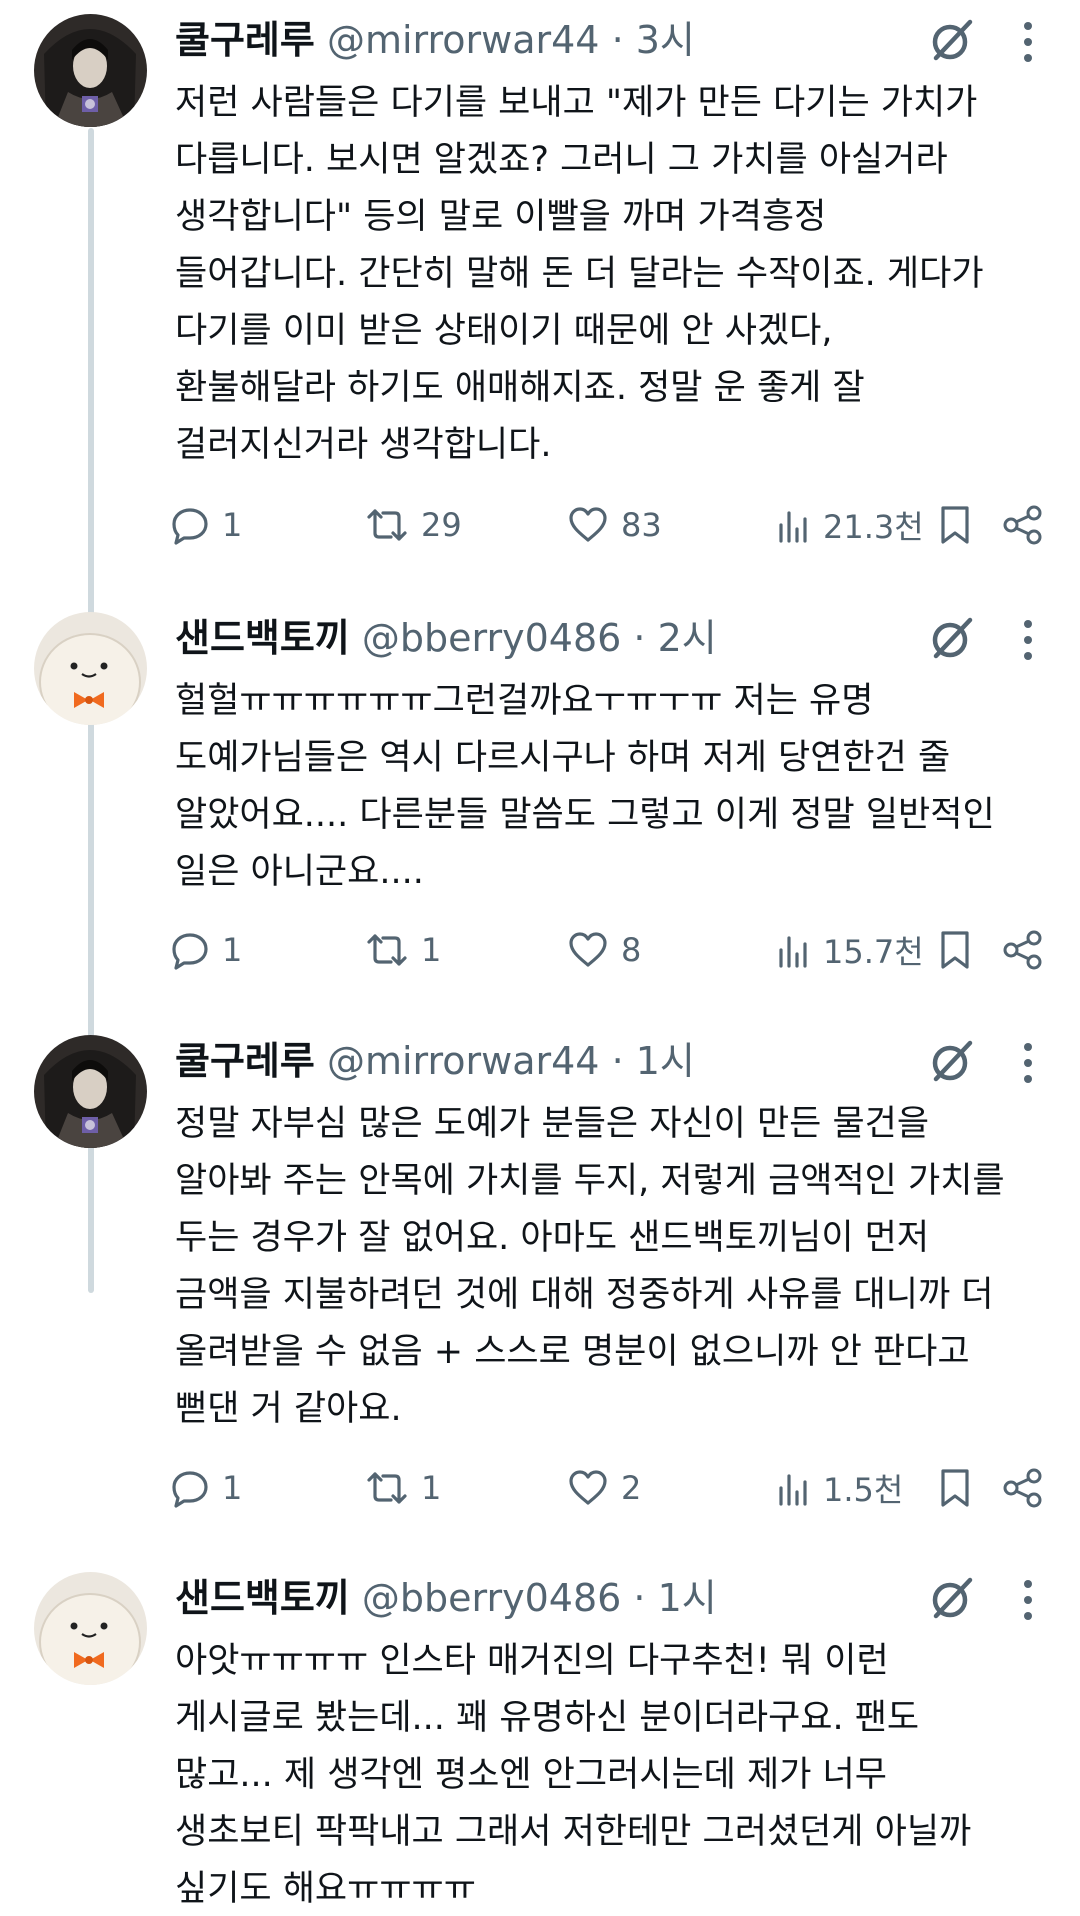 This screenshot has height=1916, width=1080. Describe the element at coordinates (863, 1490) in the screenshot. I see `view-count: 1.5천` at that location.